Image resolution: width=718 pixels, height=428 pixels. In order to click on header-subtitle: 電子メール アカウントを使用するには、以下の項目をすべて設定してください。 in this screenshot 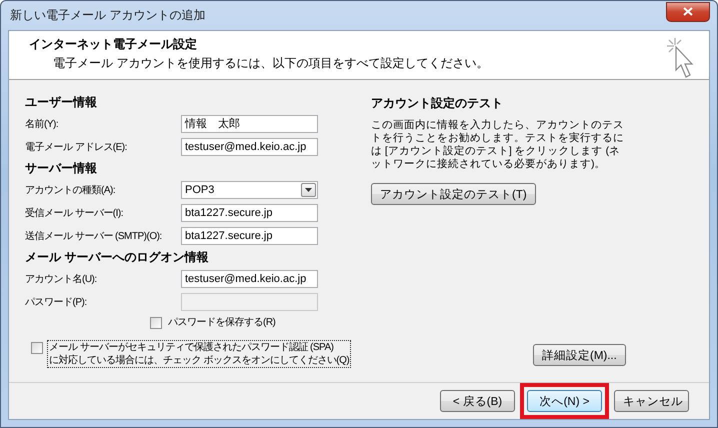, I will do `click(270, 63)`.